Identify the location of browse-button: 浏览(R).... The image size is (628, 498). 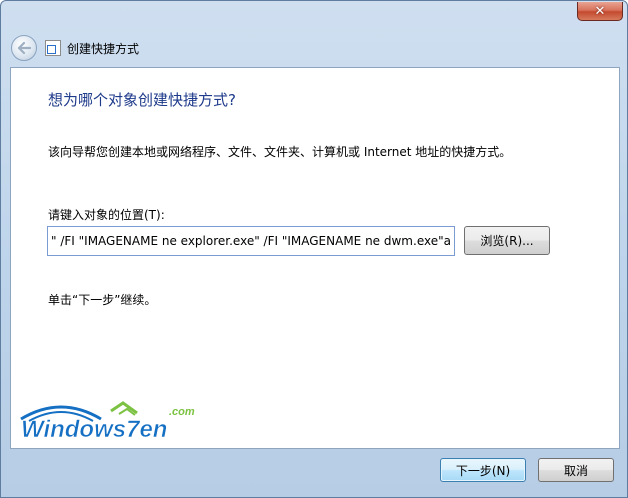
(507, 240).